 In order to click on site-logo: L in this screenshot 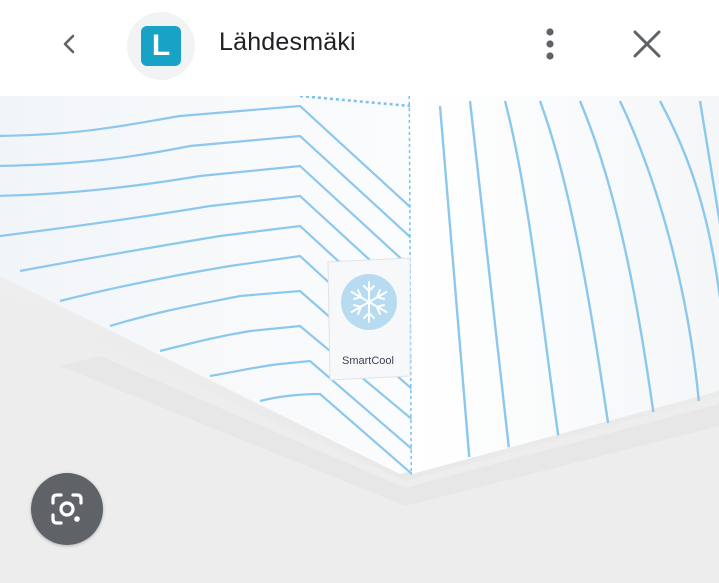, I will do `click(161, 46)`.